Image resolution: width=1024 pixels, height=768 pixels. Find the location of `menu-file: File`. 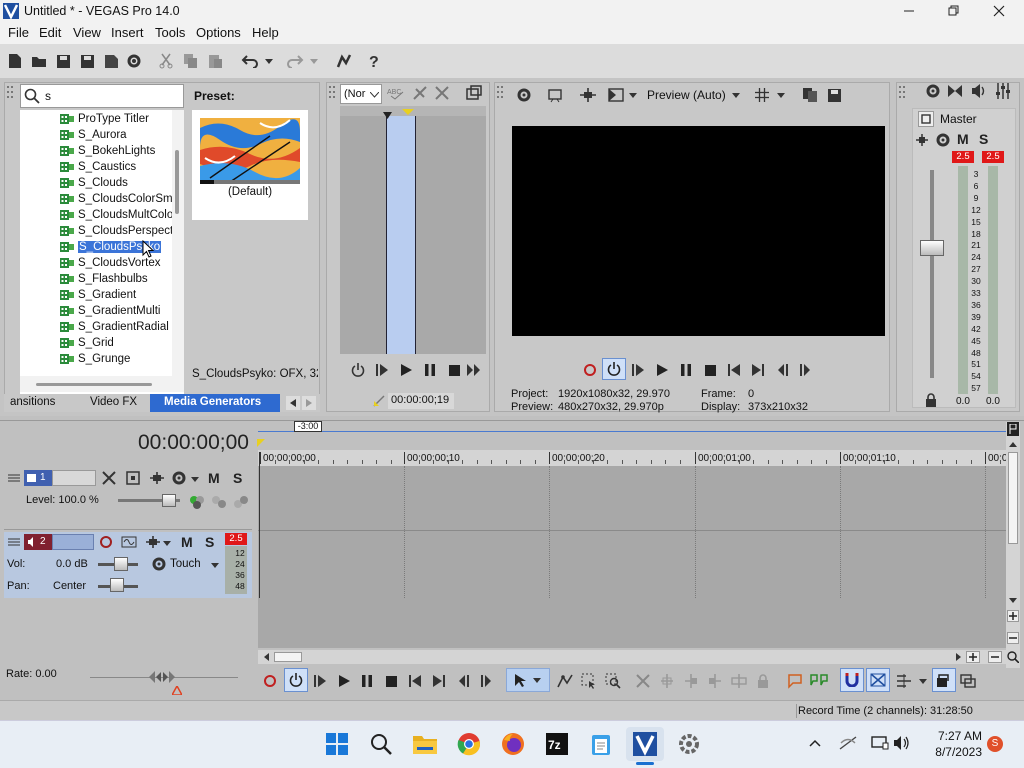

menu-file: File is located at coordinates (18, 32).